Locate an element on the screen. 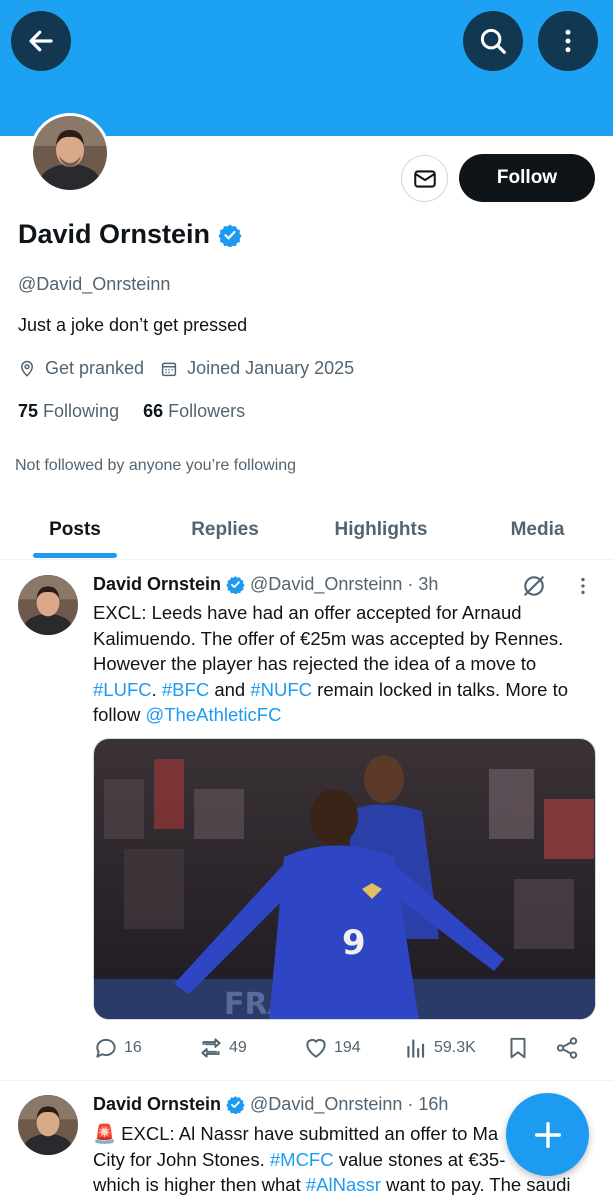 This screenshot has width=613, height=1200. mutuals-note: Not followed by anyone you’re following is located at coordinates (156, 465).